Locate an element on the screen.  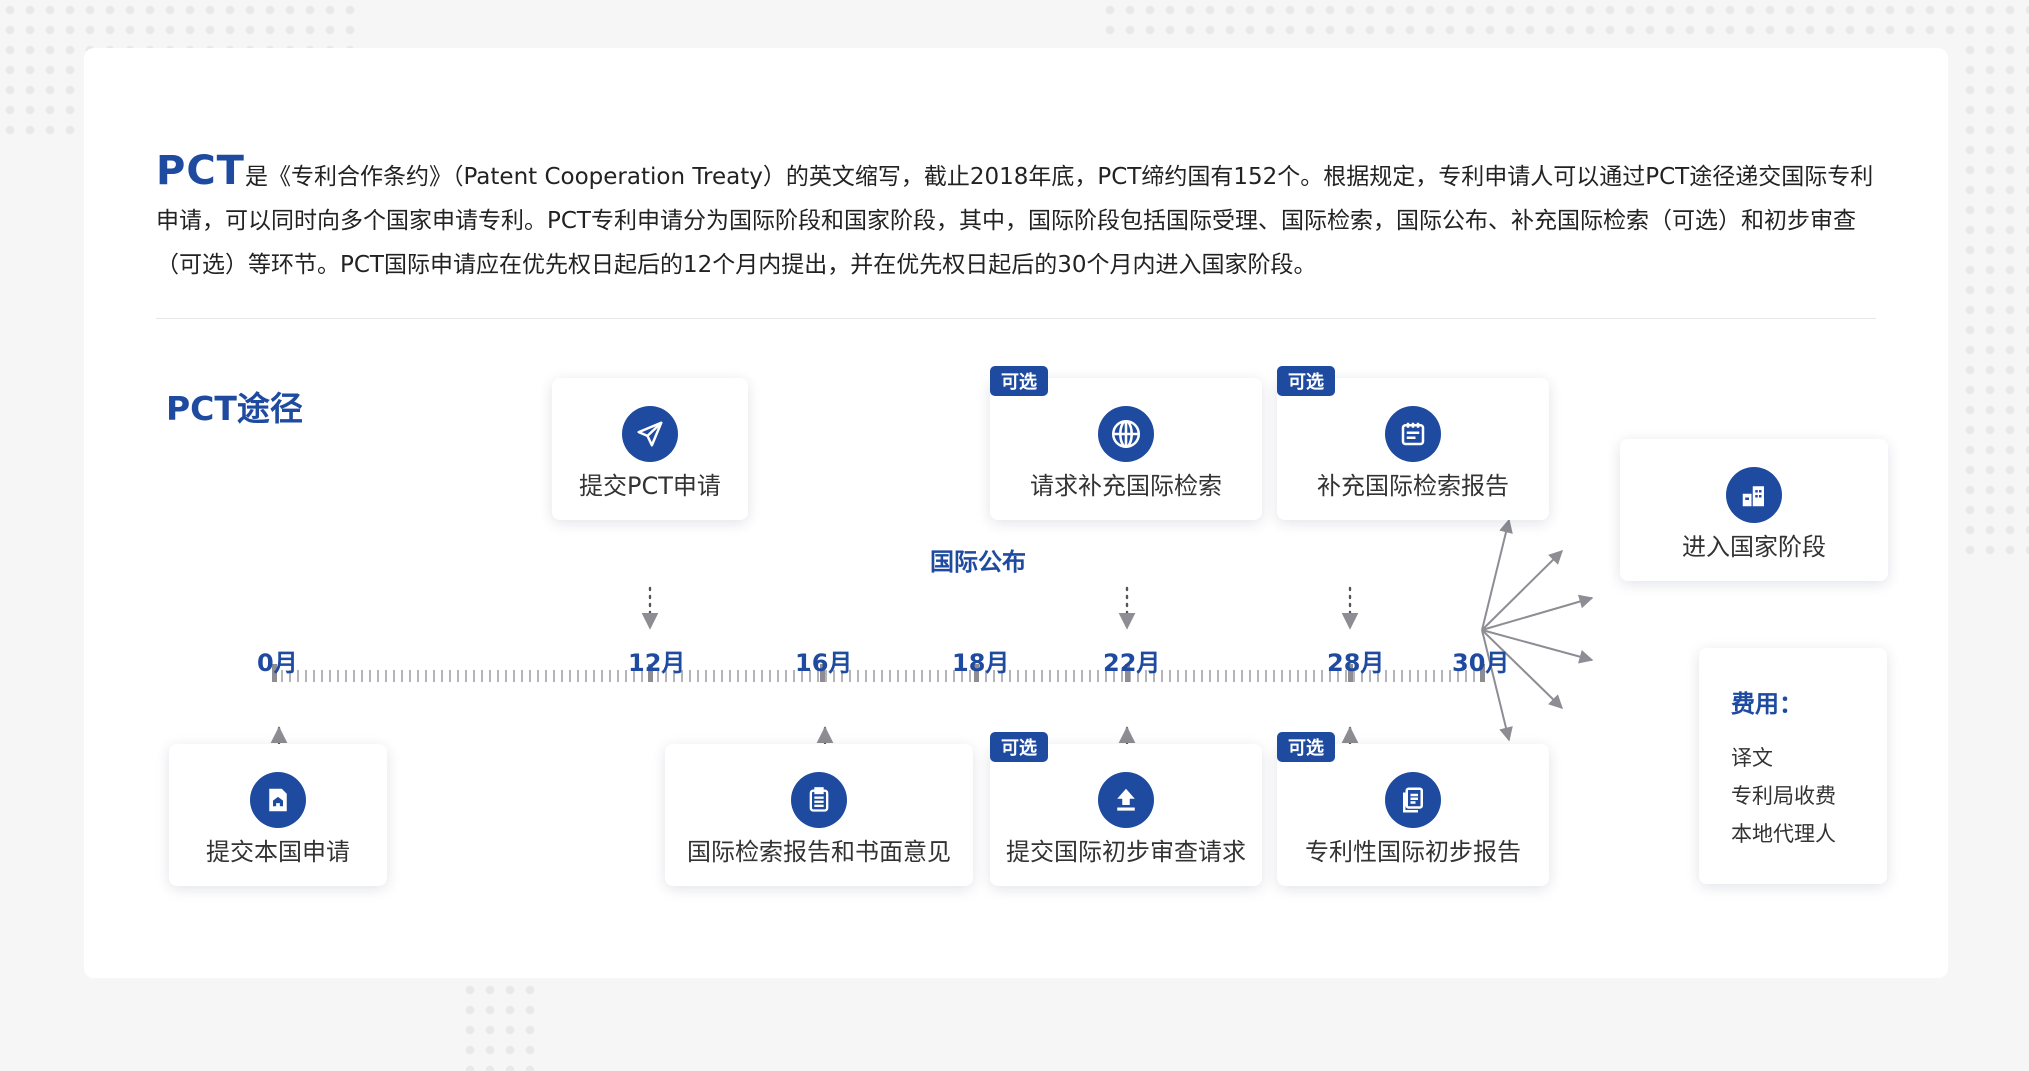
fee-item: 译文 is located at coordinates (1752, 758).